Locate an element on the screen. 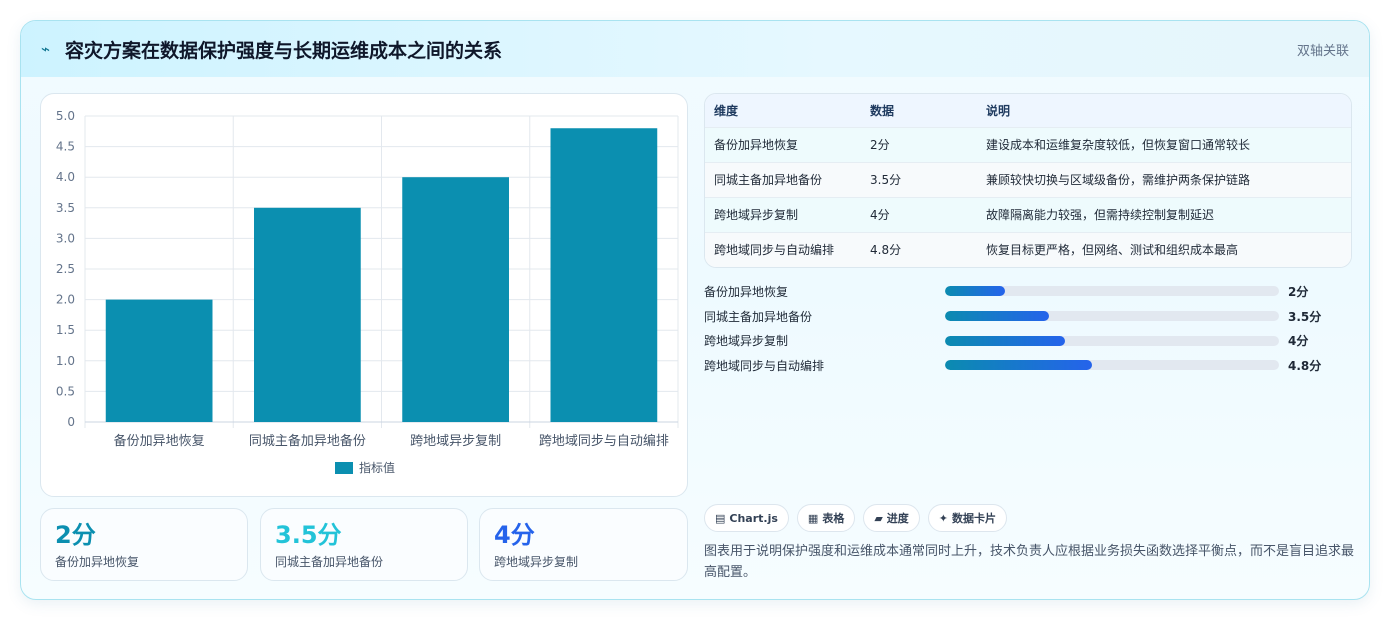 This screenshot has height=620, width=1390. chip-data-card: ✦ 数据卡片 is located at coordinates (967, 518).